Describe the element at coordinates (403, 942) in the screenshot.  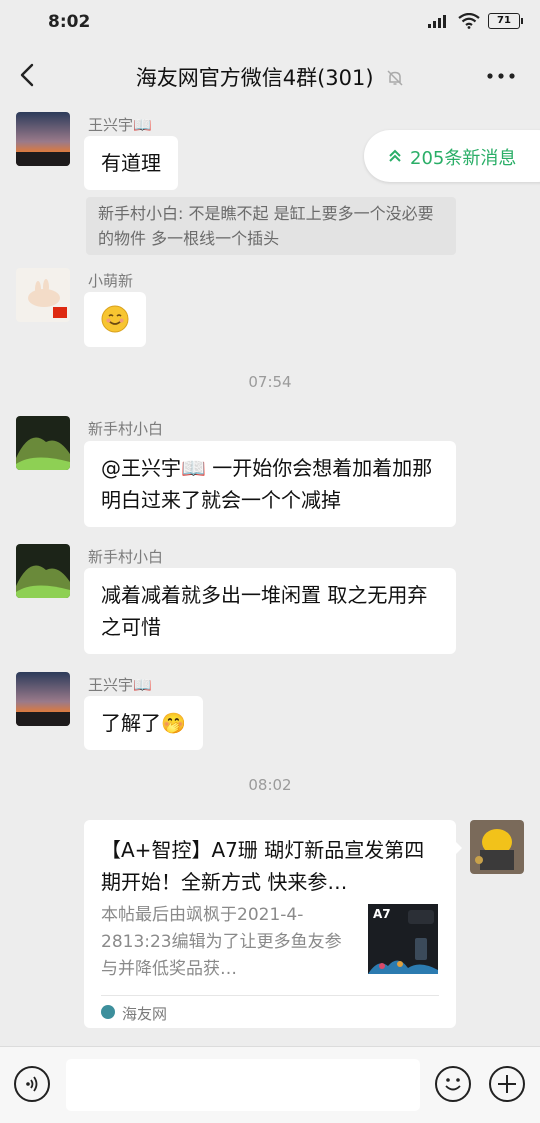
I see `coral-light-product-icon` at that location.